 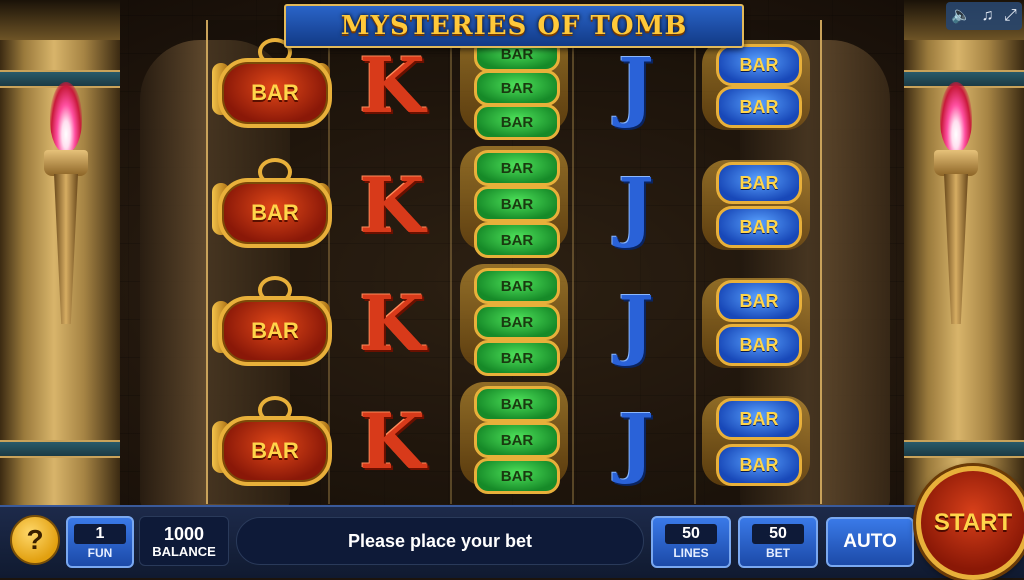 I want to click on bet-selector: 50 BET, so click(x=778, y=542).